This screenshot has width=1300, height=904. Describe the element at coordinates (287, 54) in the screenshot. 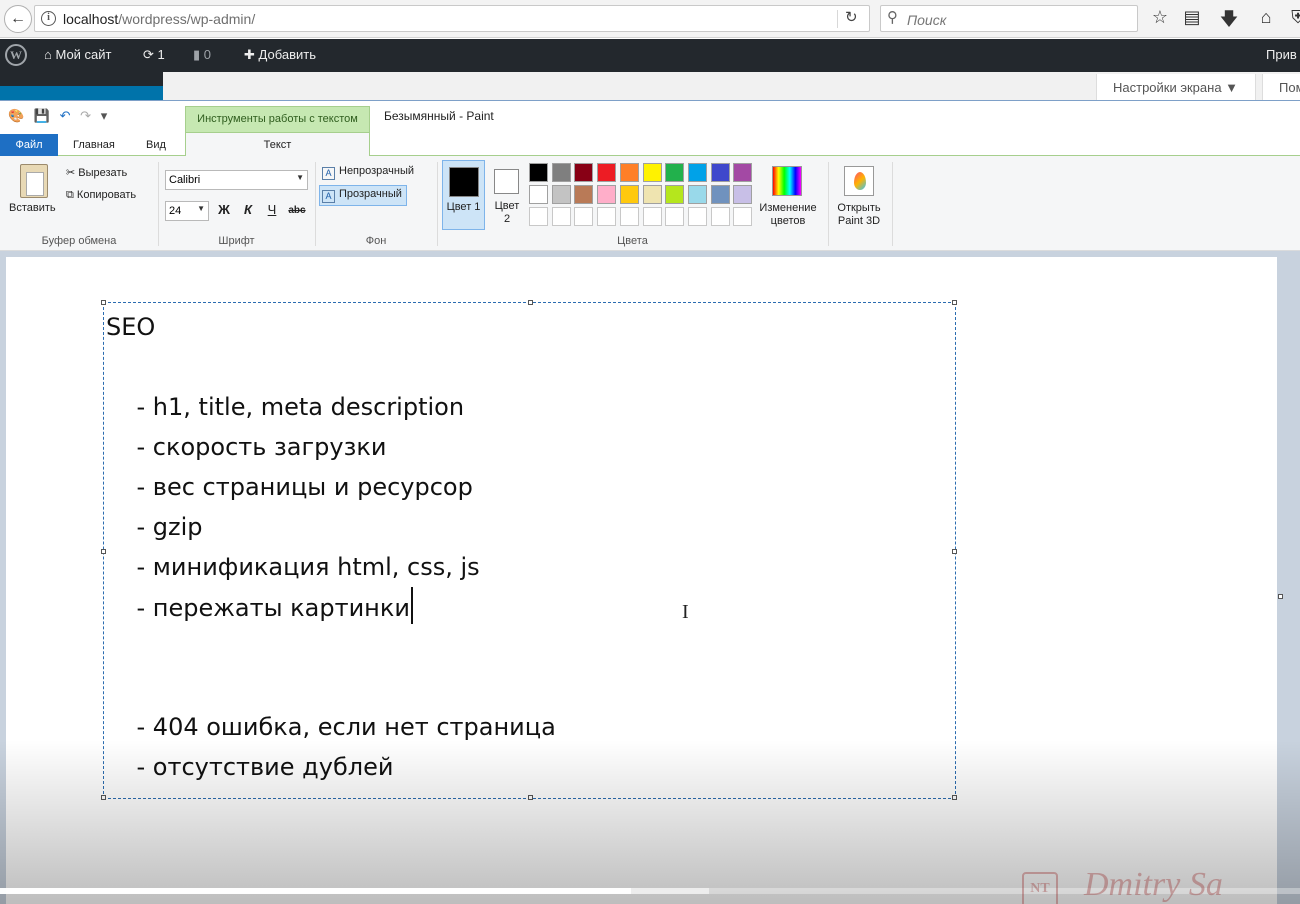

I see `add-new-label: Добавить` at that location.